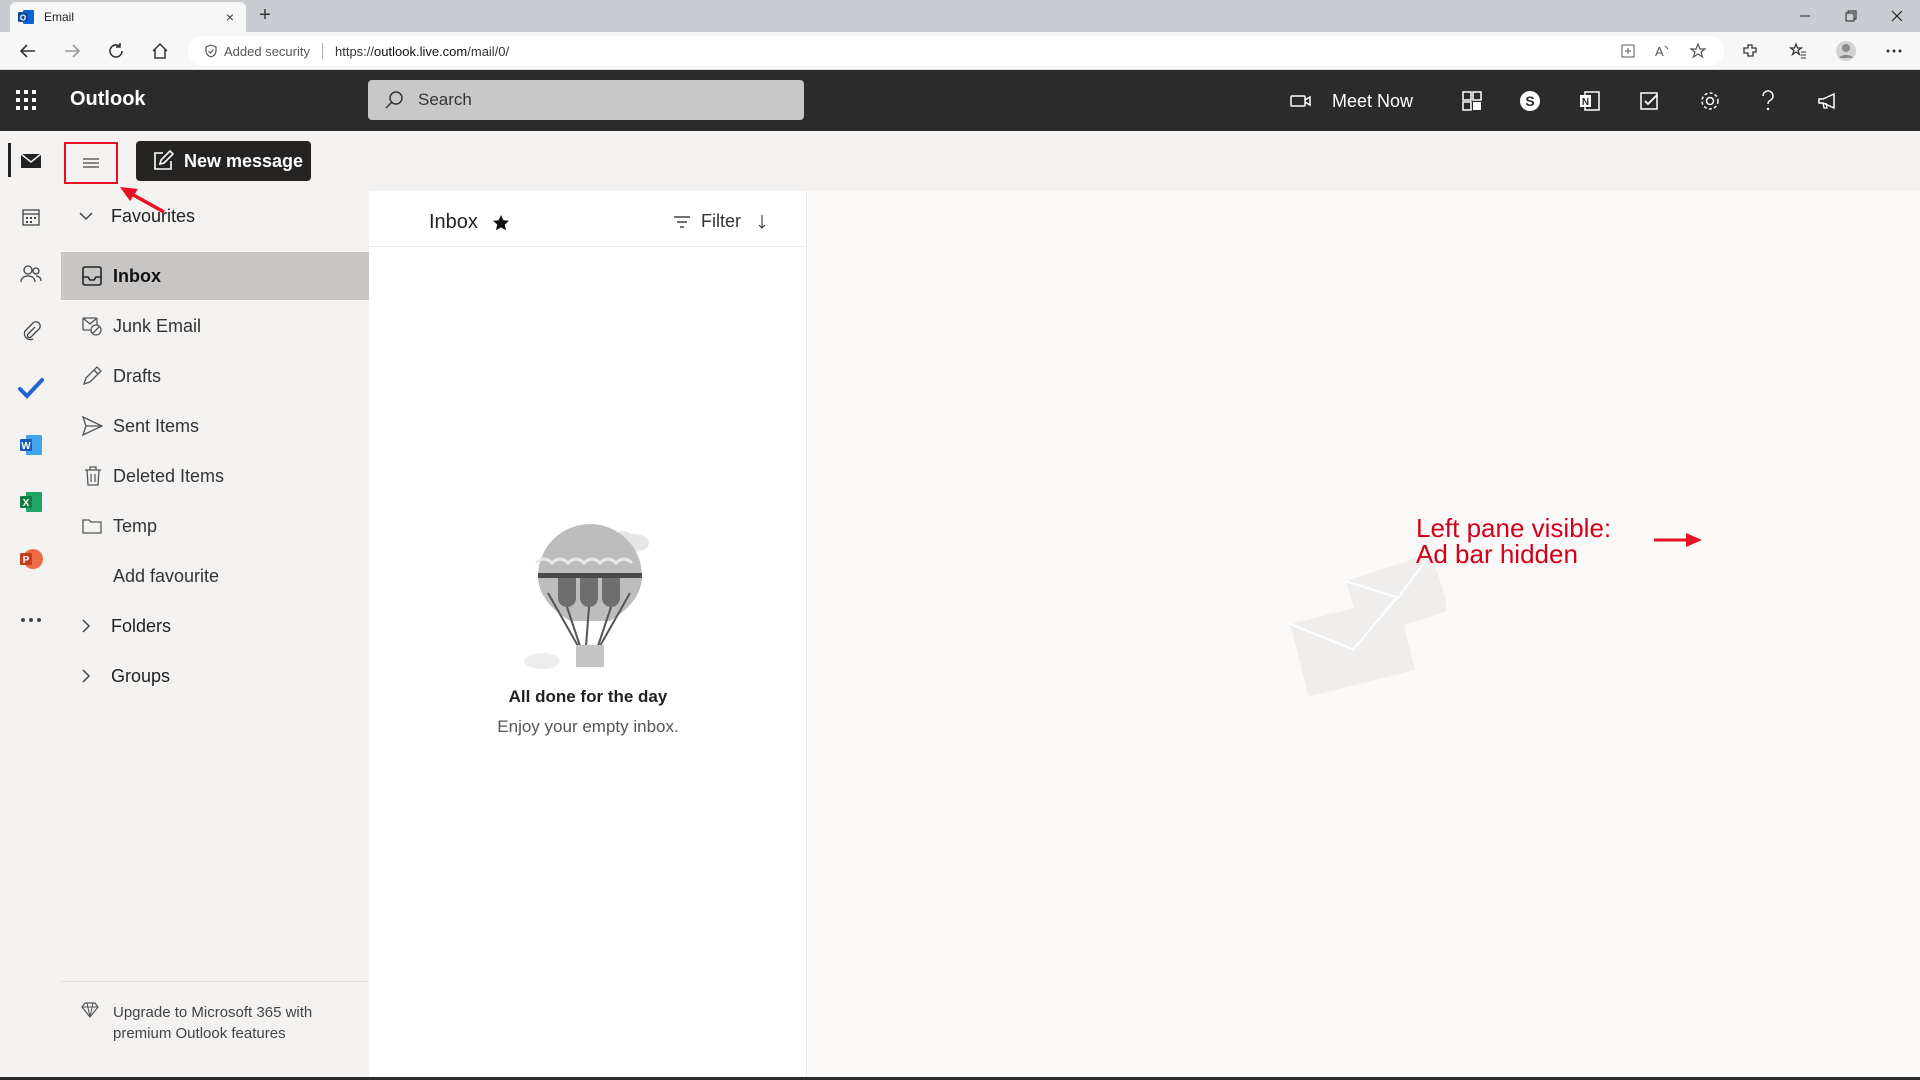 Image resolution: width=1920 pixels, height=1080 pixels. What do you see at coordinates (422, 51) in the screenshot?
I see `url-text: https://outlook.live.com/mail/0/` at bounding box center [422, 51].